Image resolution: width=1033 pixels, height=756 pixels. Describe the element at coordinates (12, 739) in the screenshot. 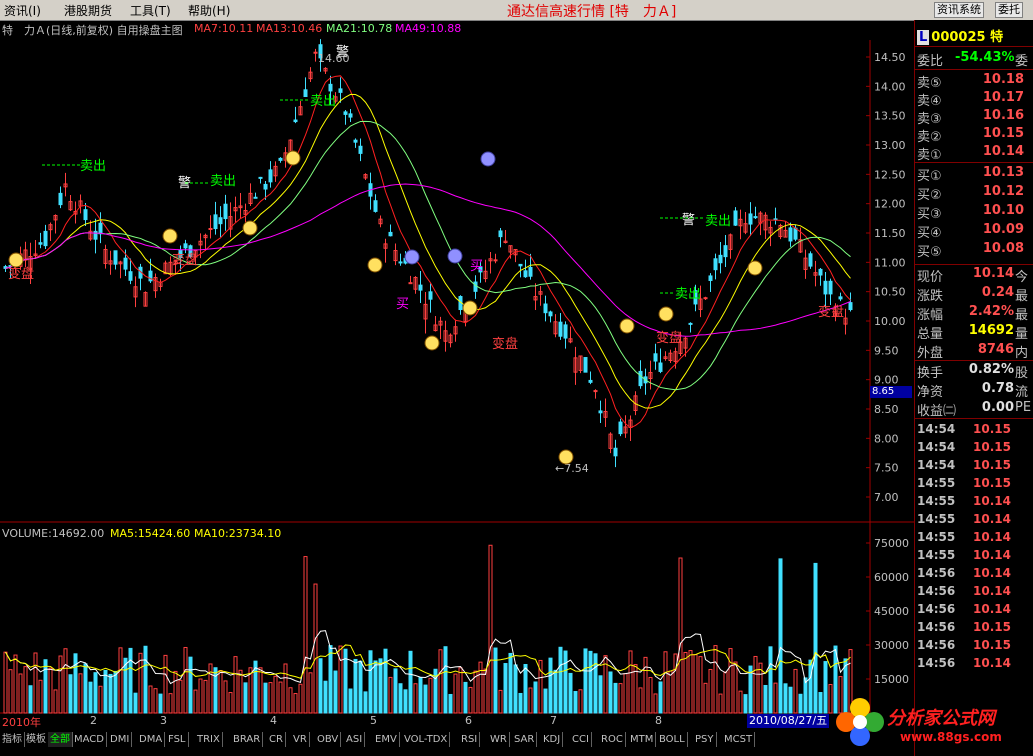

I see `tab-指标: 指标` at that location.